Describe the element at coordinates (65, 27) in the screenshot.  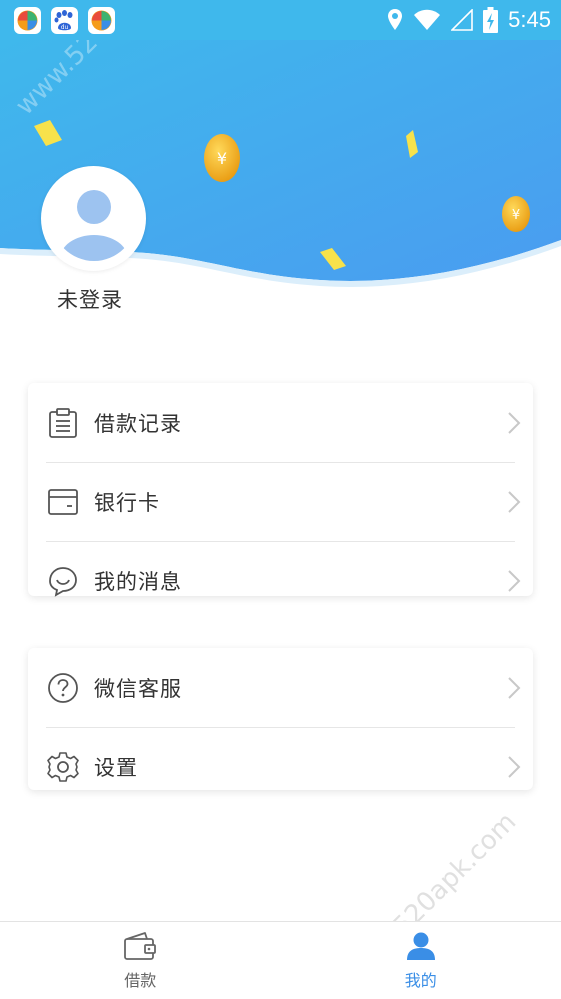
I see `svg-text: du` at that location.